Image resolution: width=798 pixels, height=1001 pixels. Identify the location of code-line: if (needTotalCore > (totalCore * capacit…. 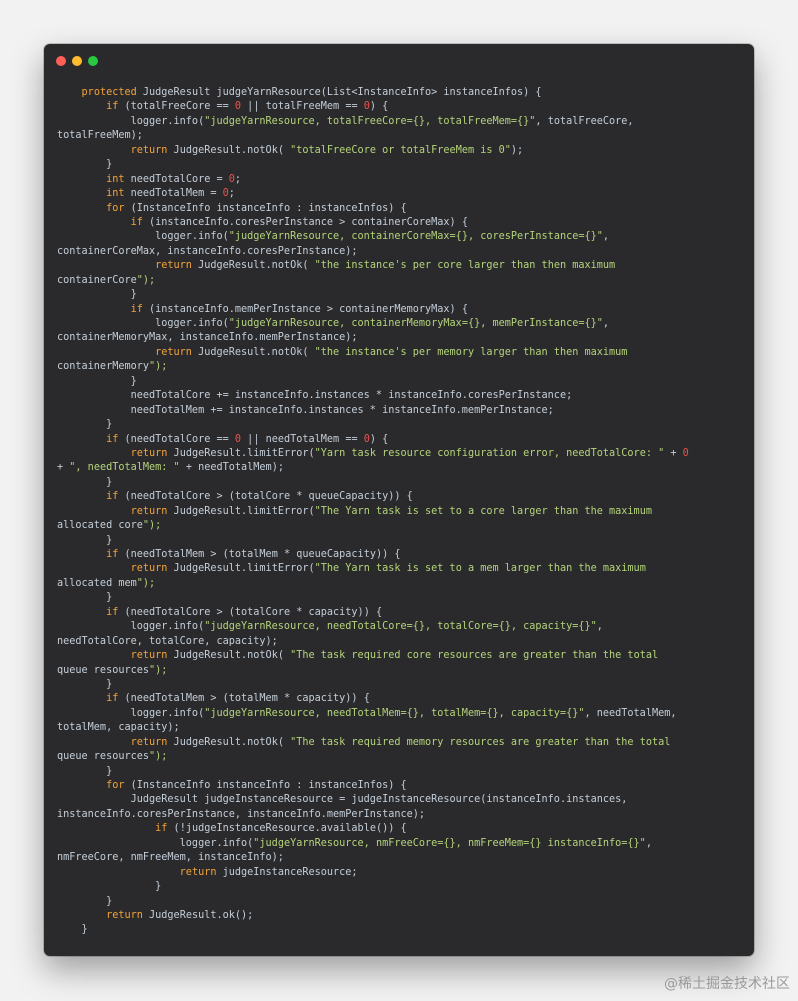
(244, 612).